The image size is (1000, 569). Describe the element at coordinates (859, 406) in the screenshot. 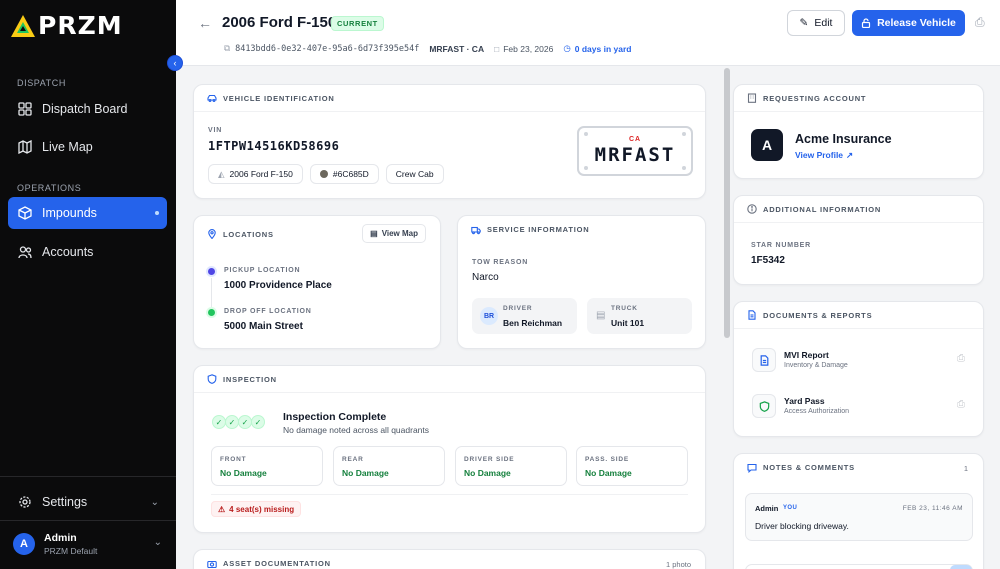

I see `document-item-yard-pass: Yard Pass Access Authorization ⎙` at that location.